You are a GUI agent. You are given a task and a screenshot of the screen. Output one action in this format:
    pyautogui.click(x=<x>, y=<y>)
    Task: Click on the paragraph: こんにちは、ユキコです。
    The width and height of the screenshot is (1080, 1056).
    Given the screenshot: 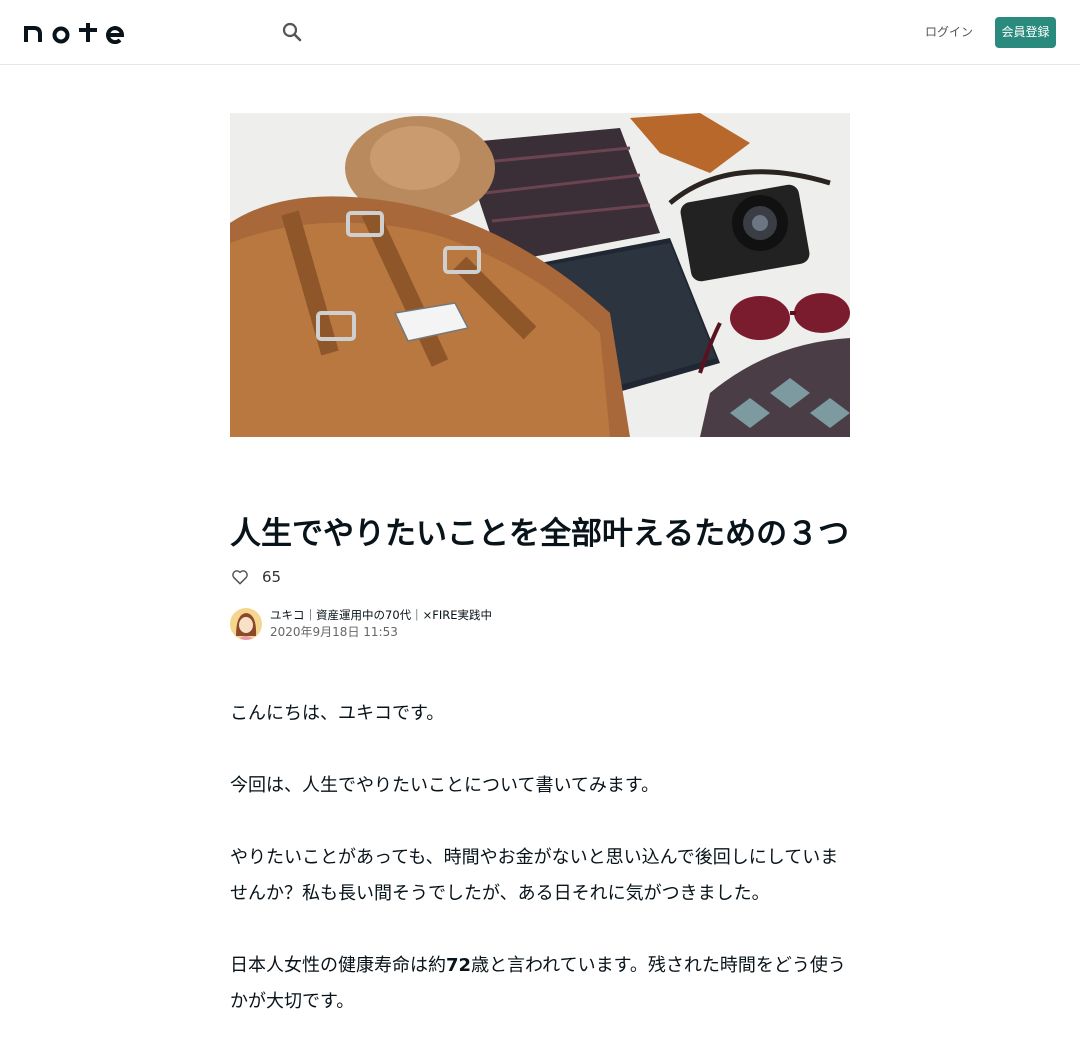 What is the action you would take?
    pyautogui.click(x=337, y=713)
    